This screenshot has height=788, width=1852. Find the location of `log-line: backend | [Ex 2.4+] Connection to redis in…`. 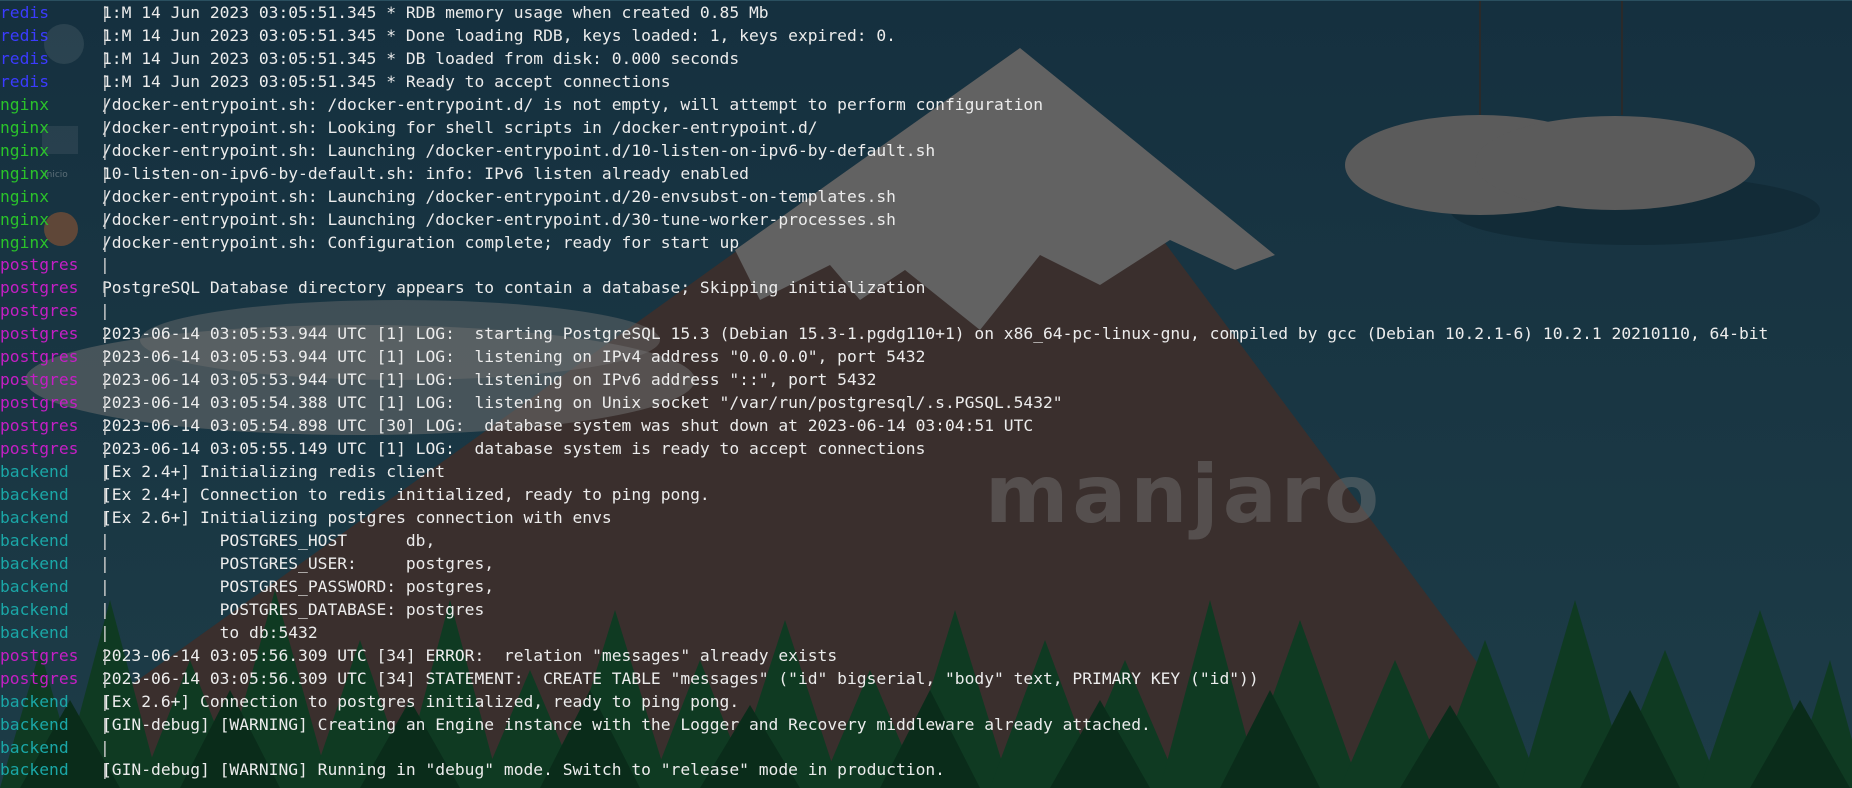

log-line: backend | [Ex 2.4+] Connection to redis in… is located at coordinates (926, 495).